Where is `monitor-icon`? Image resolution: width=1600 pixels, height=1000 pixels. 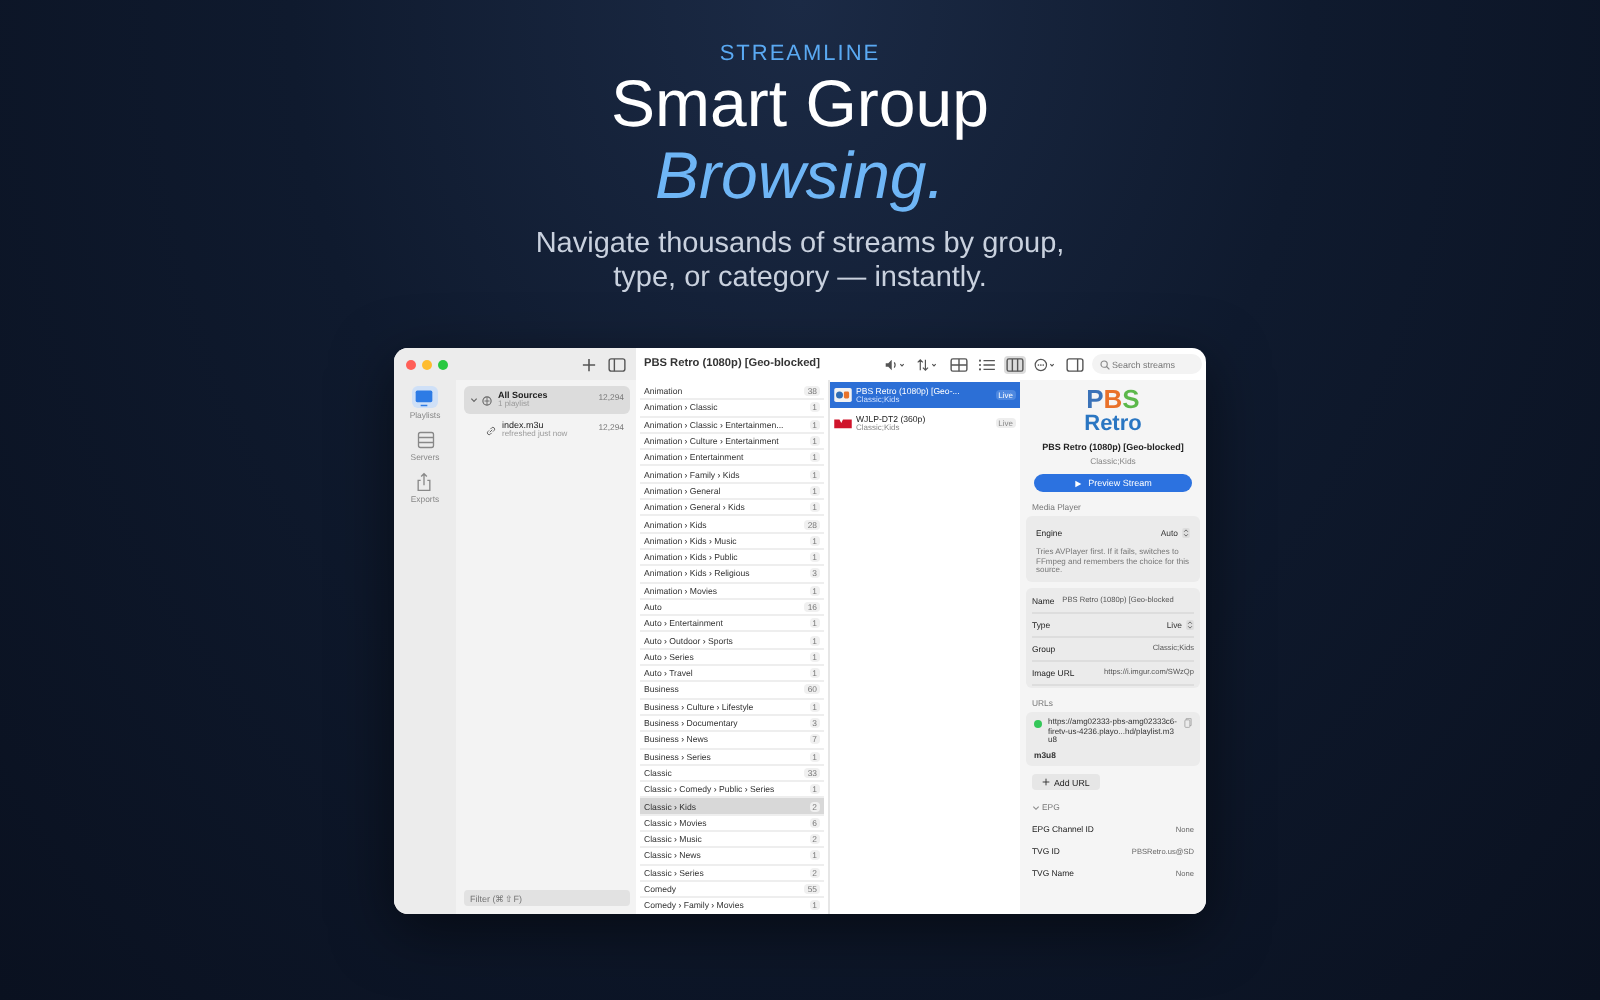
monitor-icon is located at coordinates (424, 397).